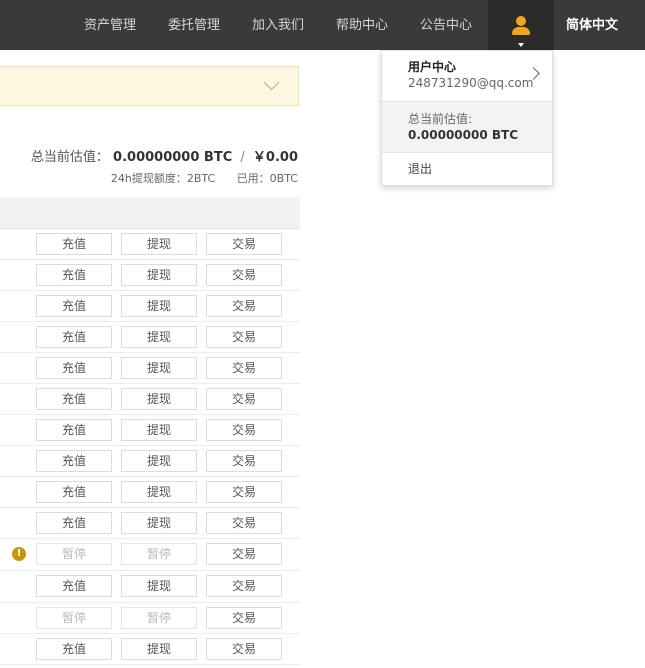  I want to click on table-header, so click(150, 213).